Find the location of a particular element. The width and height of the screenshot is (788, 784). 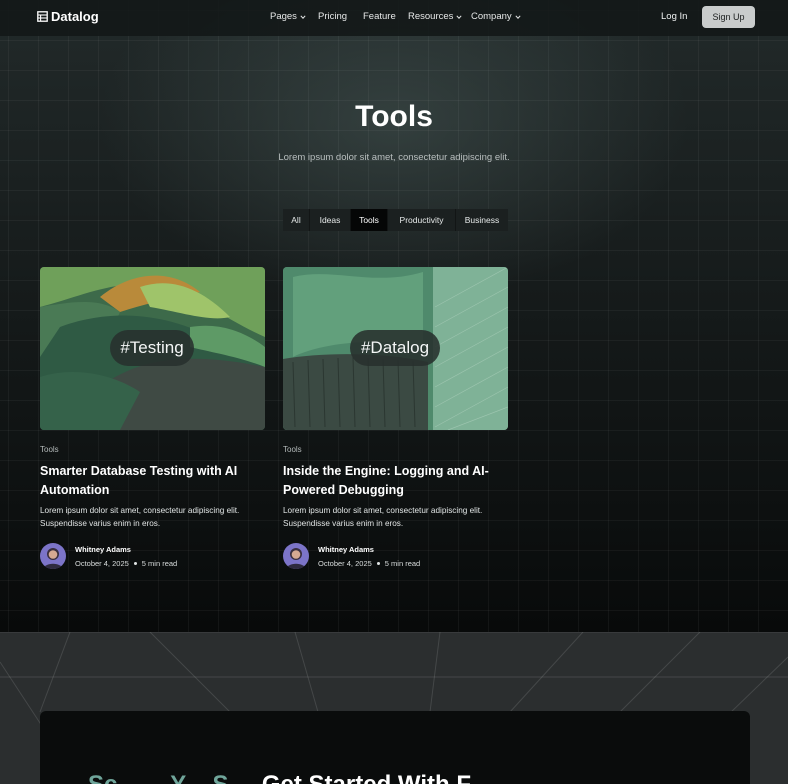

nav-link-company: Company is located at coordinates (497, 16).